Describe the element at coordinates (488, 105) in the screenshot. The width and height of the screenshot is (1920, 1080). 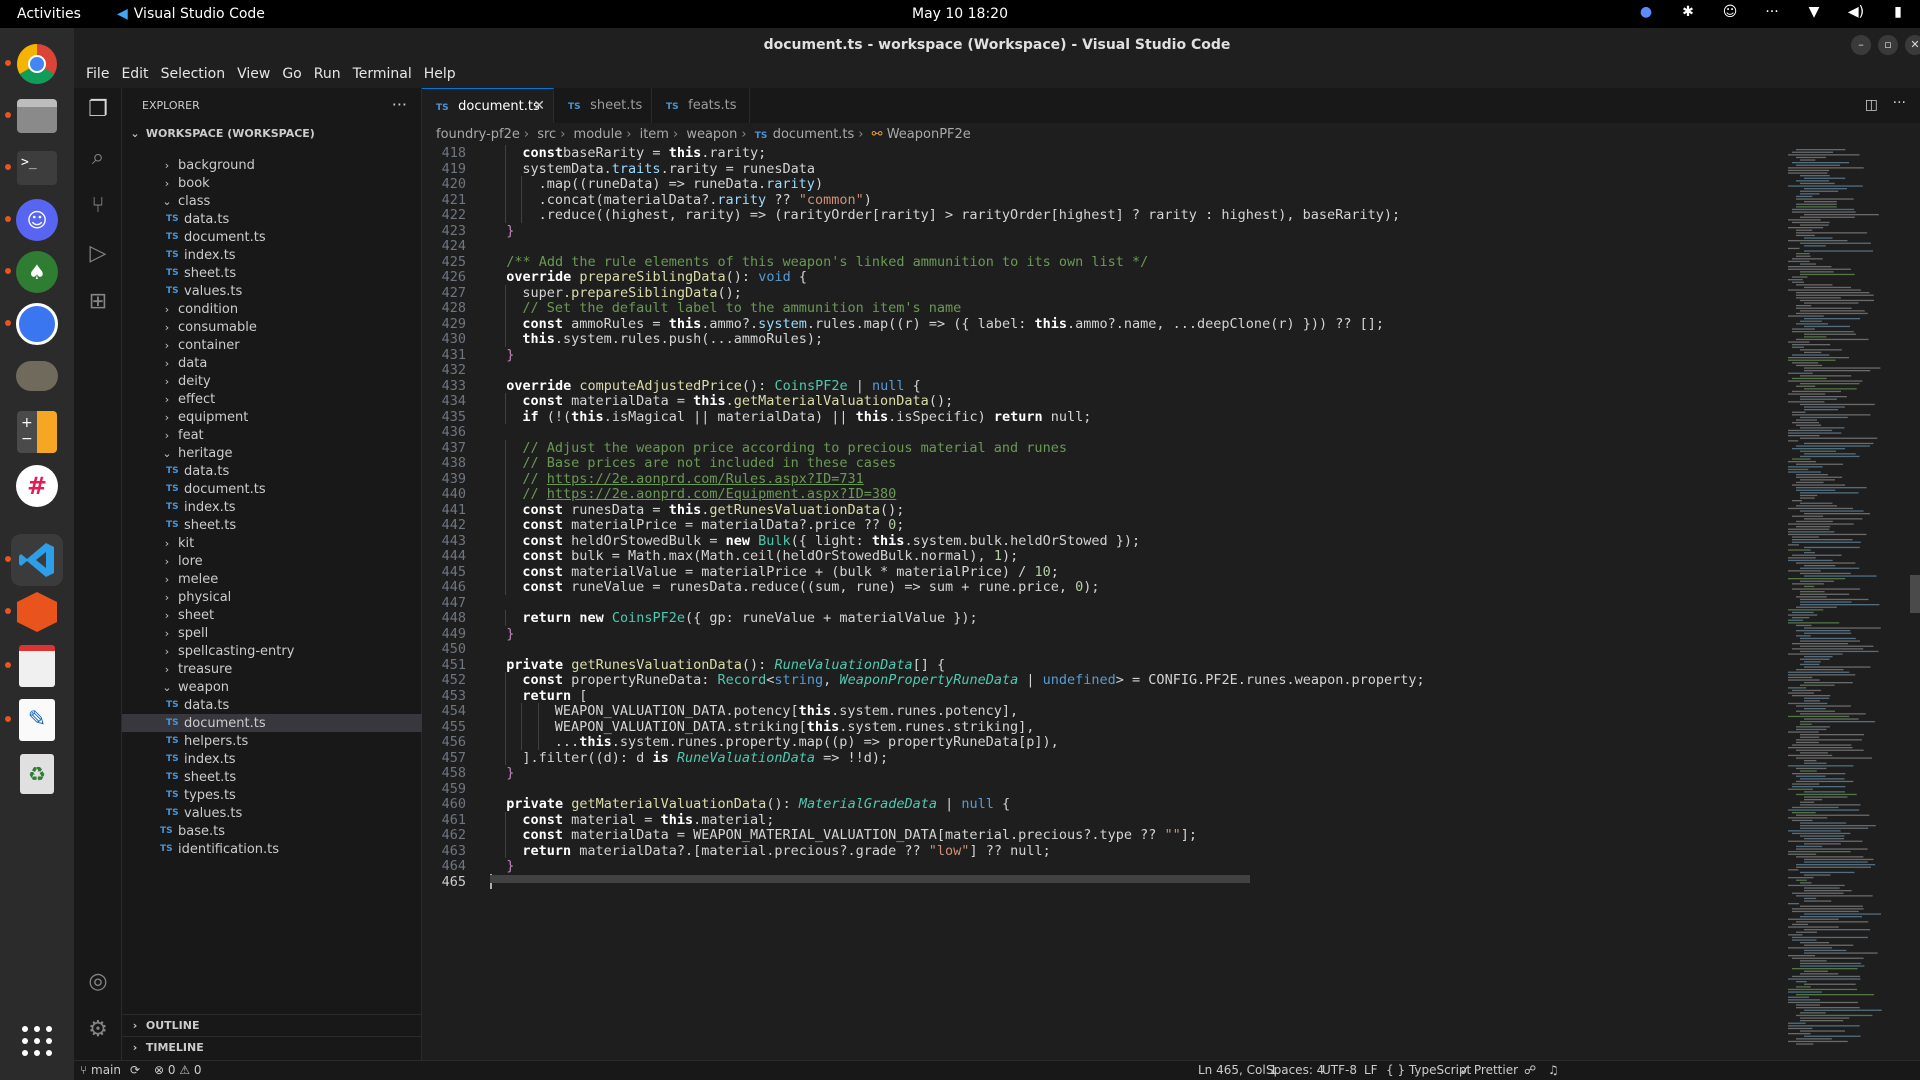
I see `tab-document-ts: TS document.ts ✕` at that location.